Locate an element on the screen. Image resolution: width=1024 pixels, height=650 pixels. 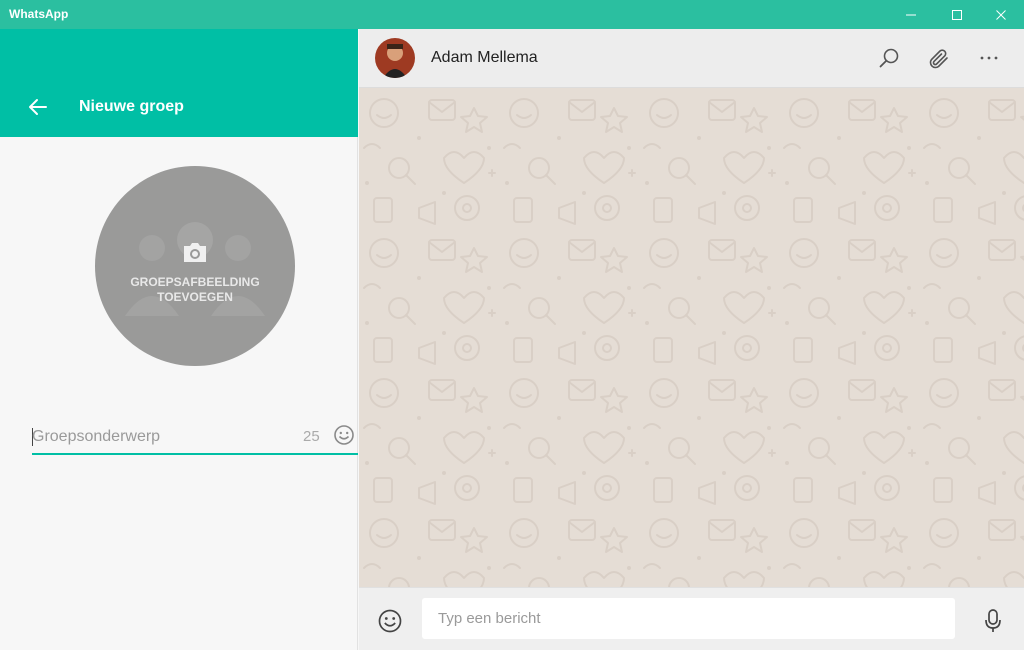
search-icon is located at coordinates (889, 58).